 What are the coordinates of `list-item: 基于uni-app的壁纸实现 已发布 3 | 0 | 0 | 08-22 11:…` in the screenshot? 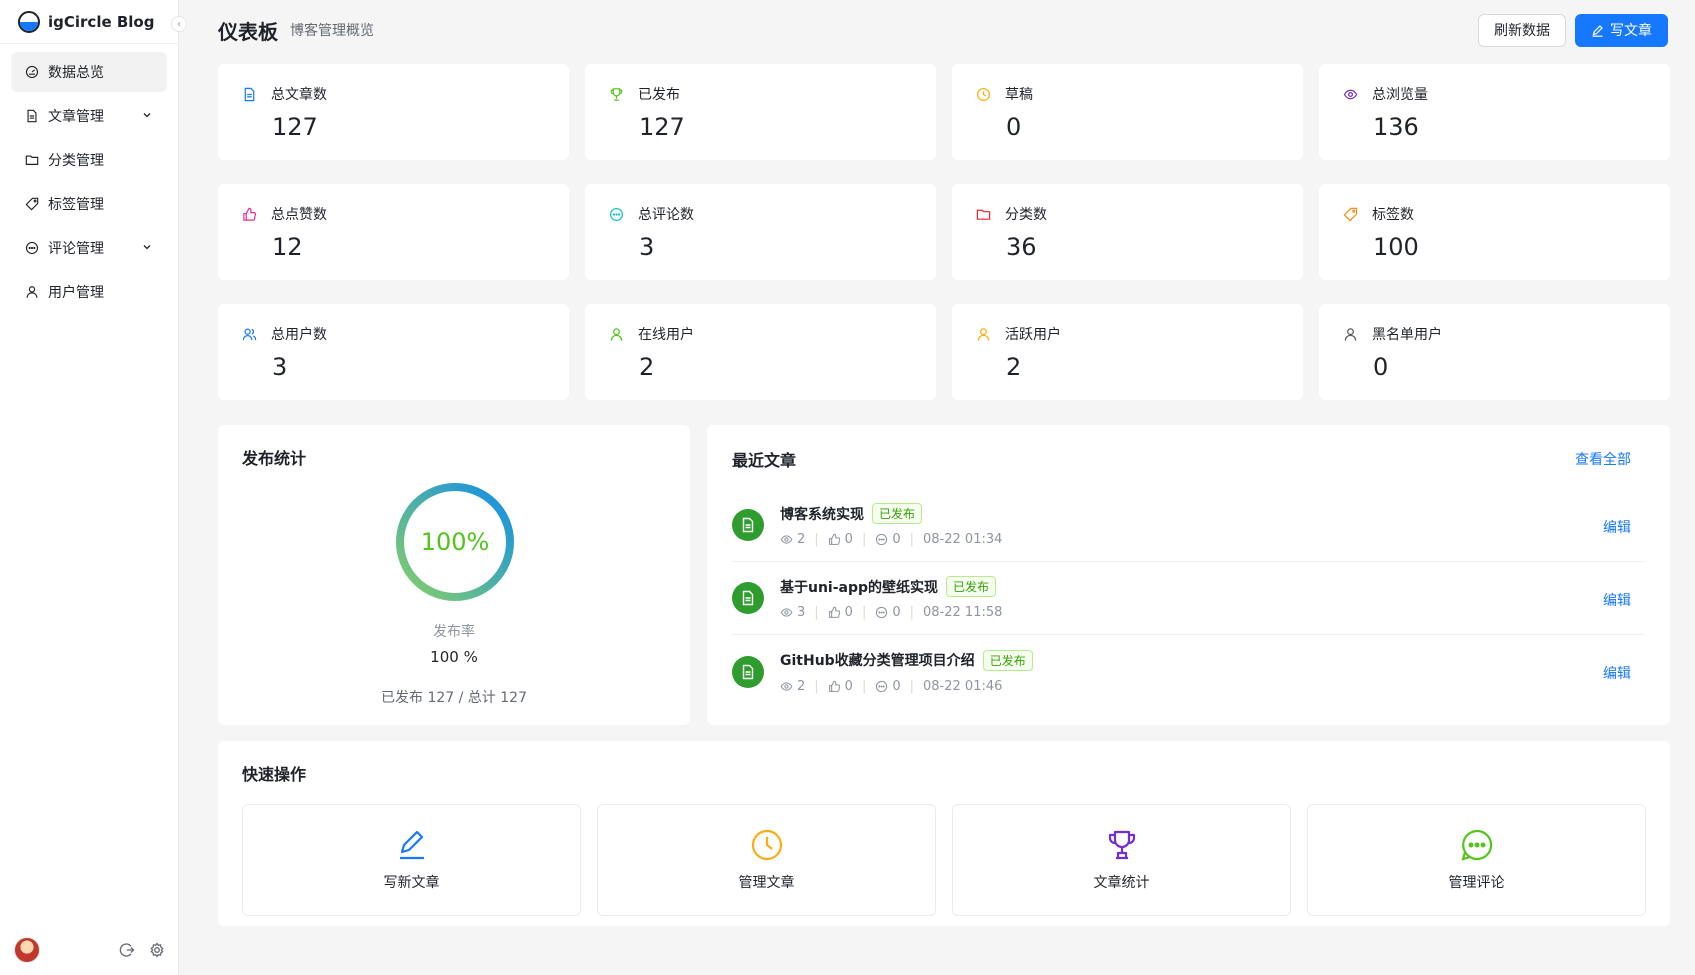 It's located at (1188, 598).